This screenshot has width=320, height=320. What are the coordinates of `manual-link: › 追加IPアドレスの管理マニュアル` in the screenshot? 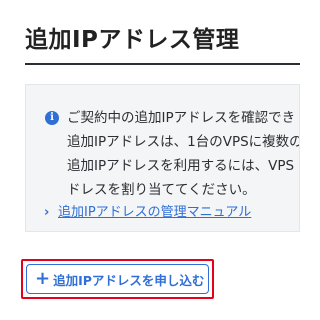 It's located at (147, 210).